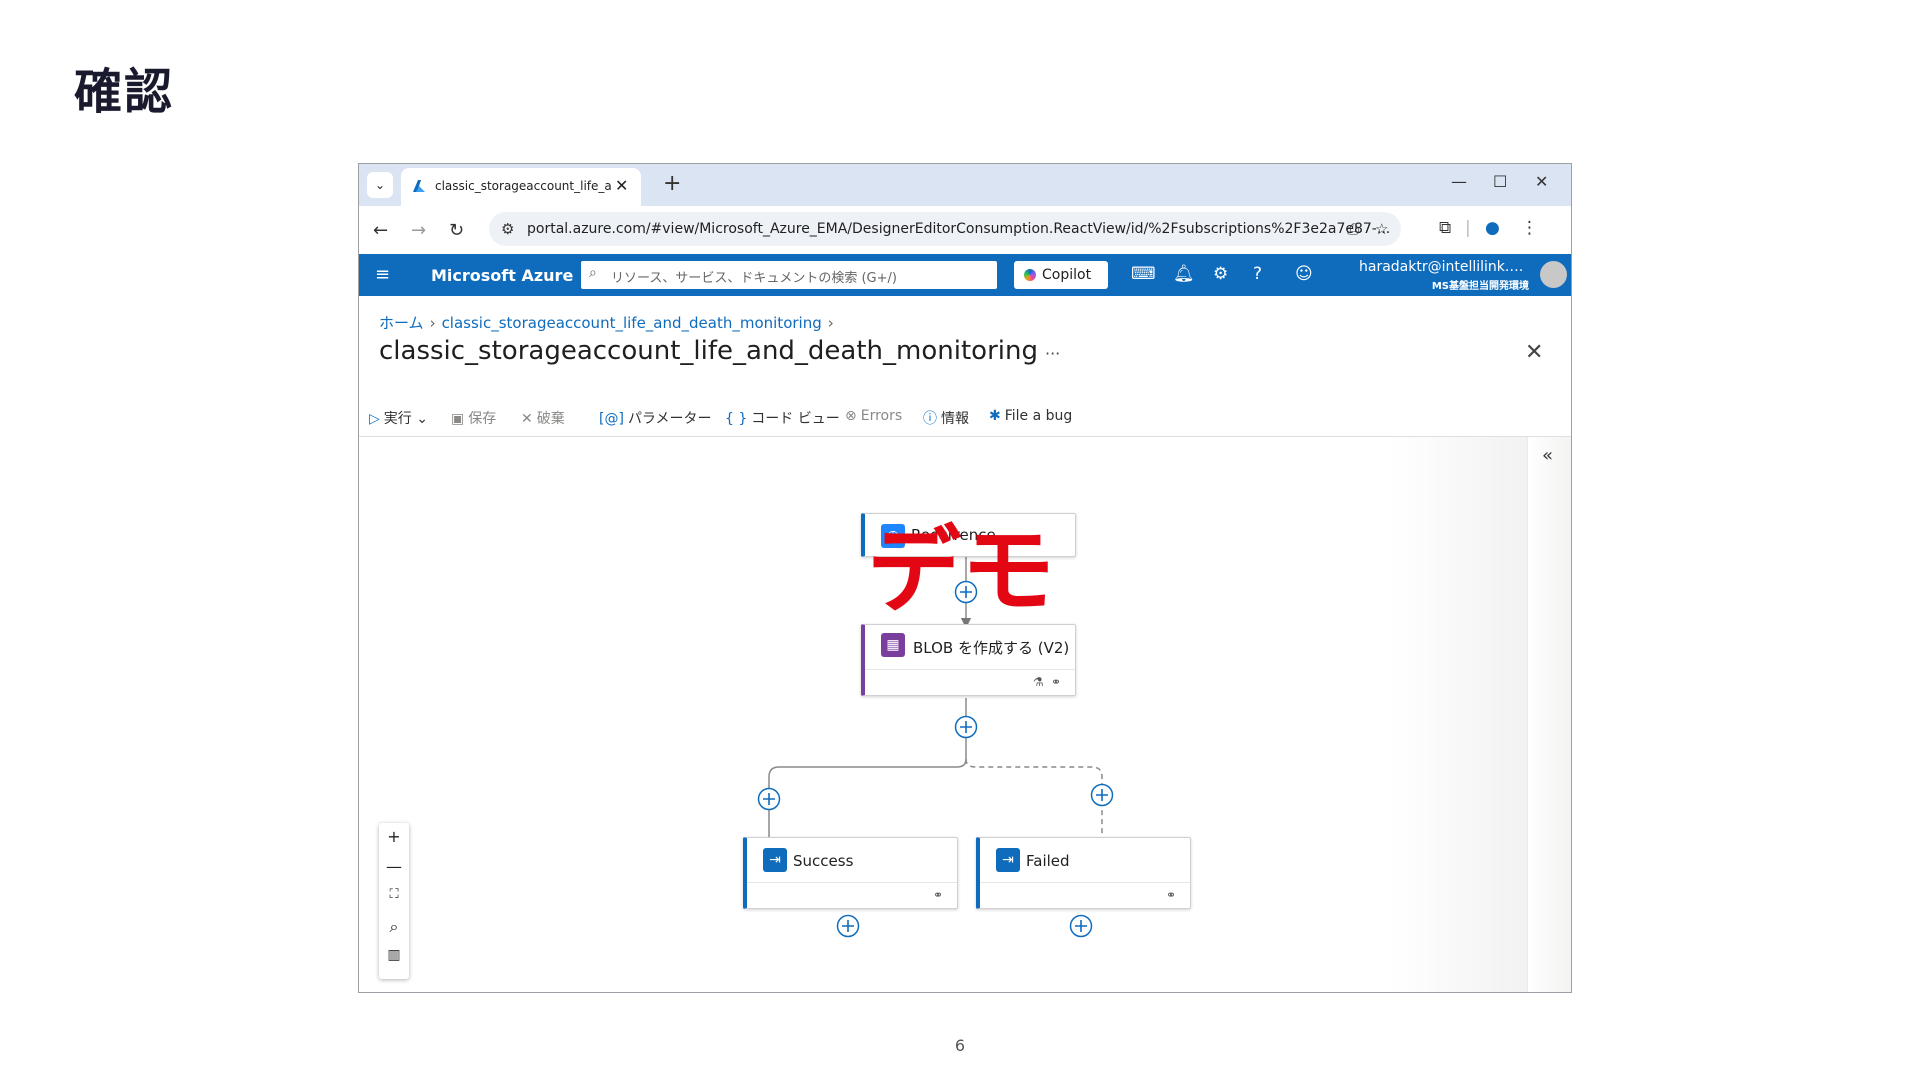 The width and height of the screenshot is (1920, 1080). I want to click on new-tab-button: +, so click(672, 183).